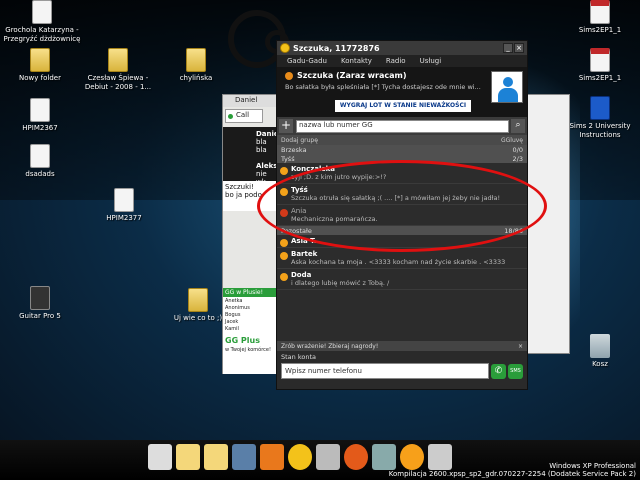 The width and height of the screenshot is (640, 480). Describe the element at coordinates (272, 457) in the screenshot. I see `dock-media-player-icon` at that location.